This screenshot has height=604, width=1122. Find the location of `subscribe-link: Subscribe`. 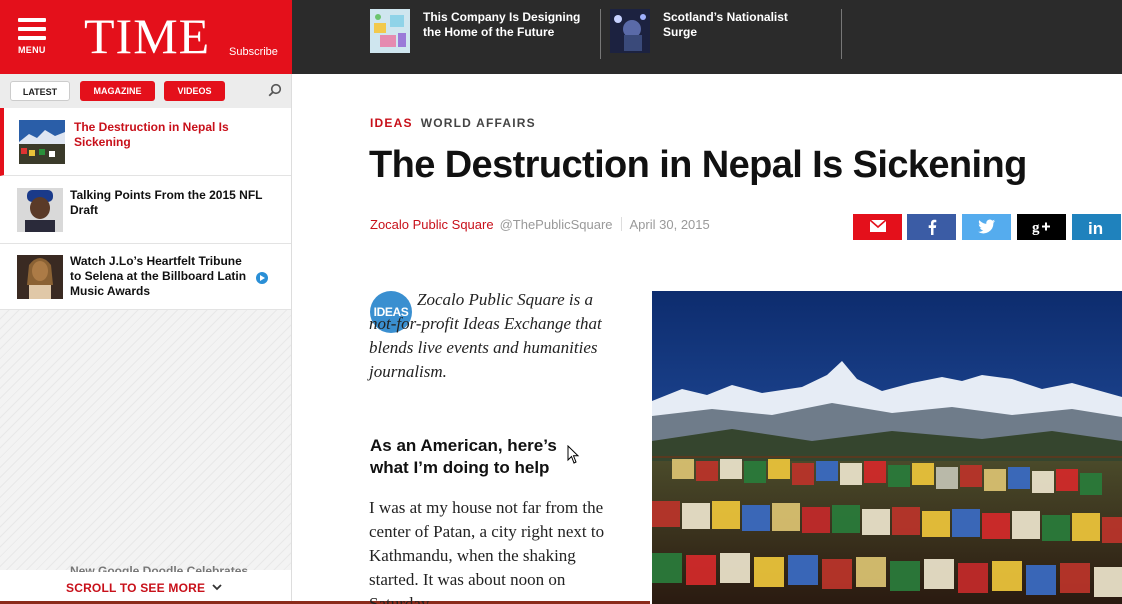

subscribe-link: Subscribe is located at coordinates (253, 52).